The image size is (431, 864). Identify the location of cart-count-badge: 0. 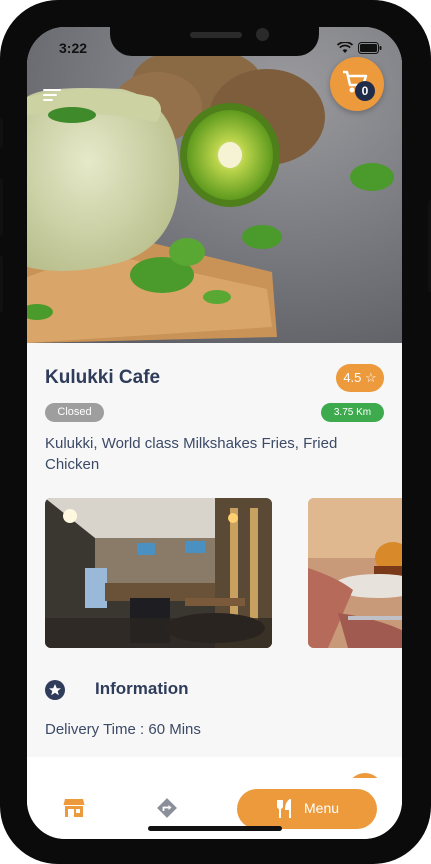
(365, 91).